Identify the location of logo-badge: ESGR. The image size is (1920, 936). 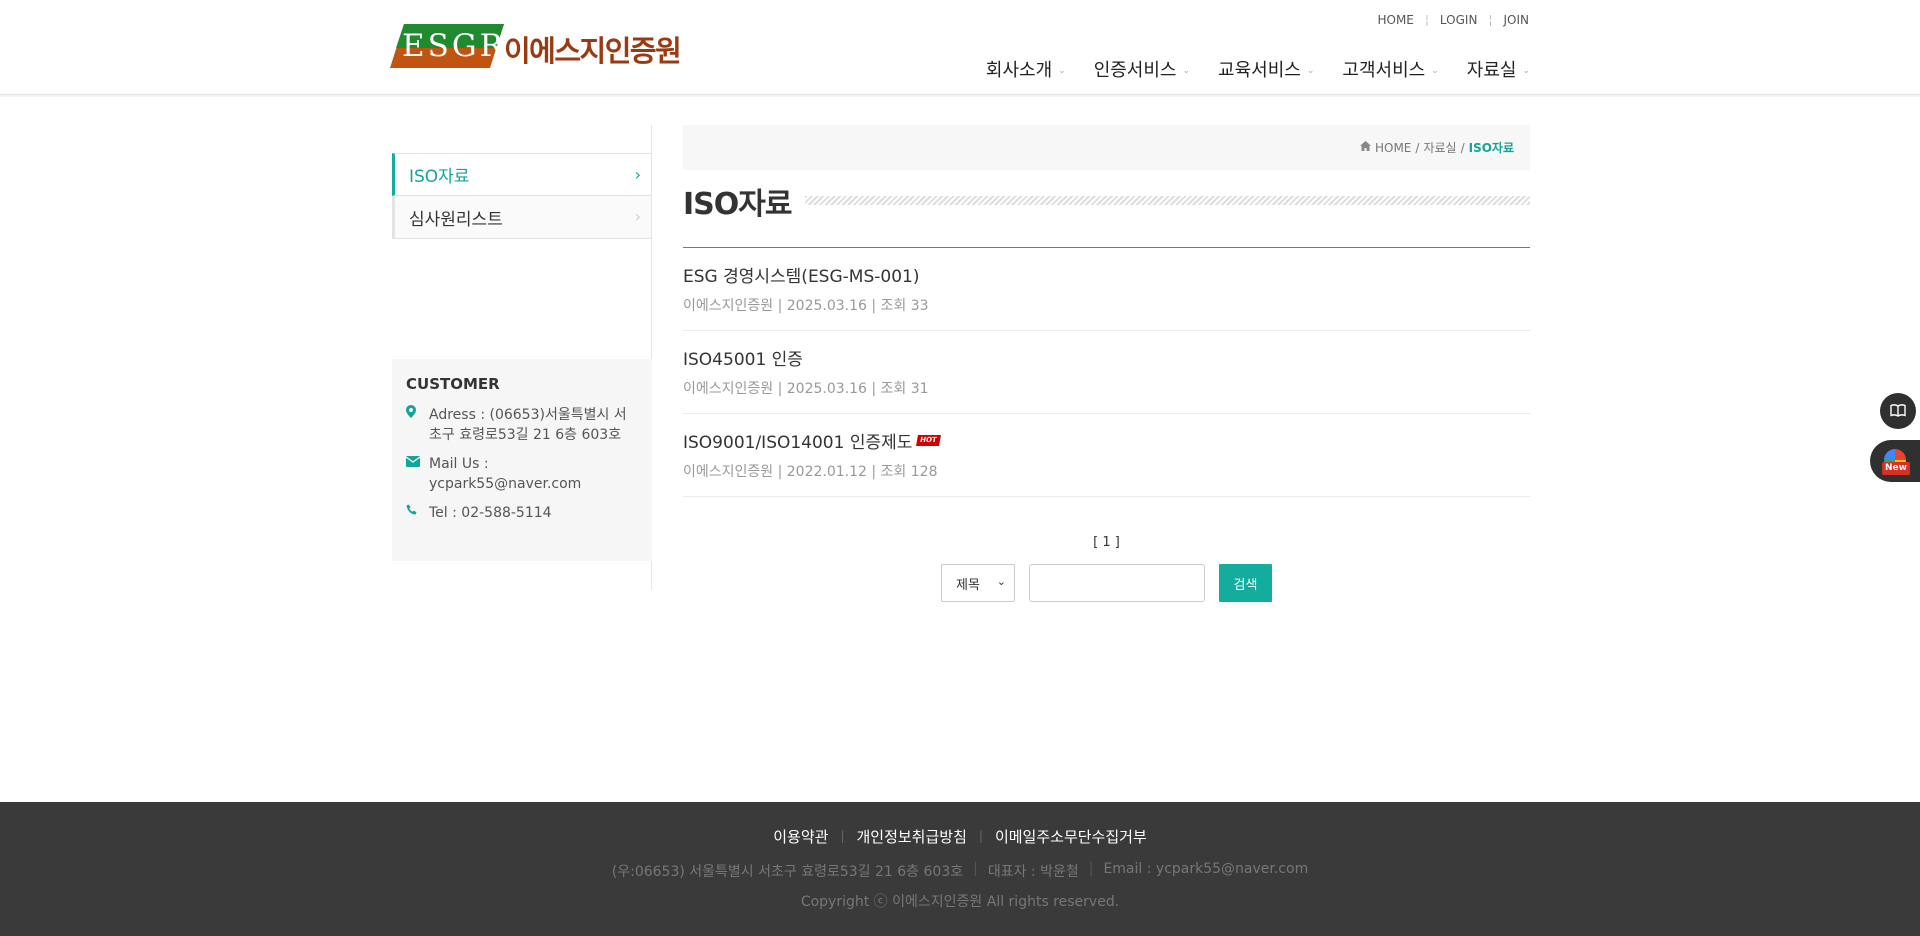
(447, 46).